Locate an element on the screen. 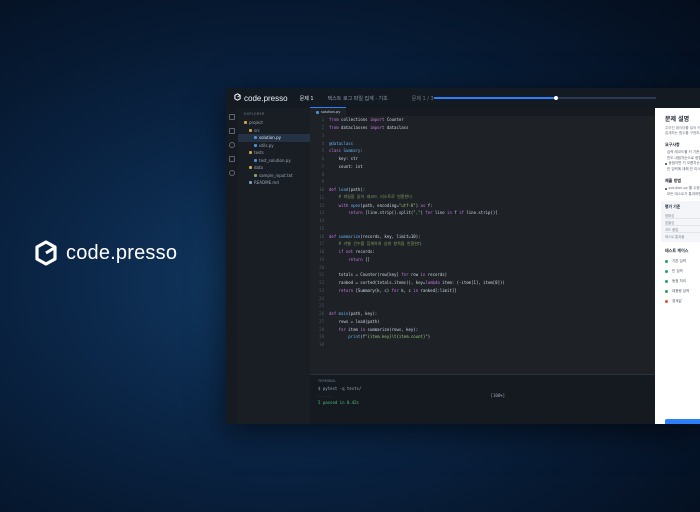 This screenshot has width=700, height=512. search-icon is located at coordinates (232, 131).